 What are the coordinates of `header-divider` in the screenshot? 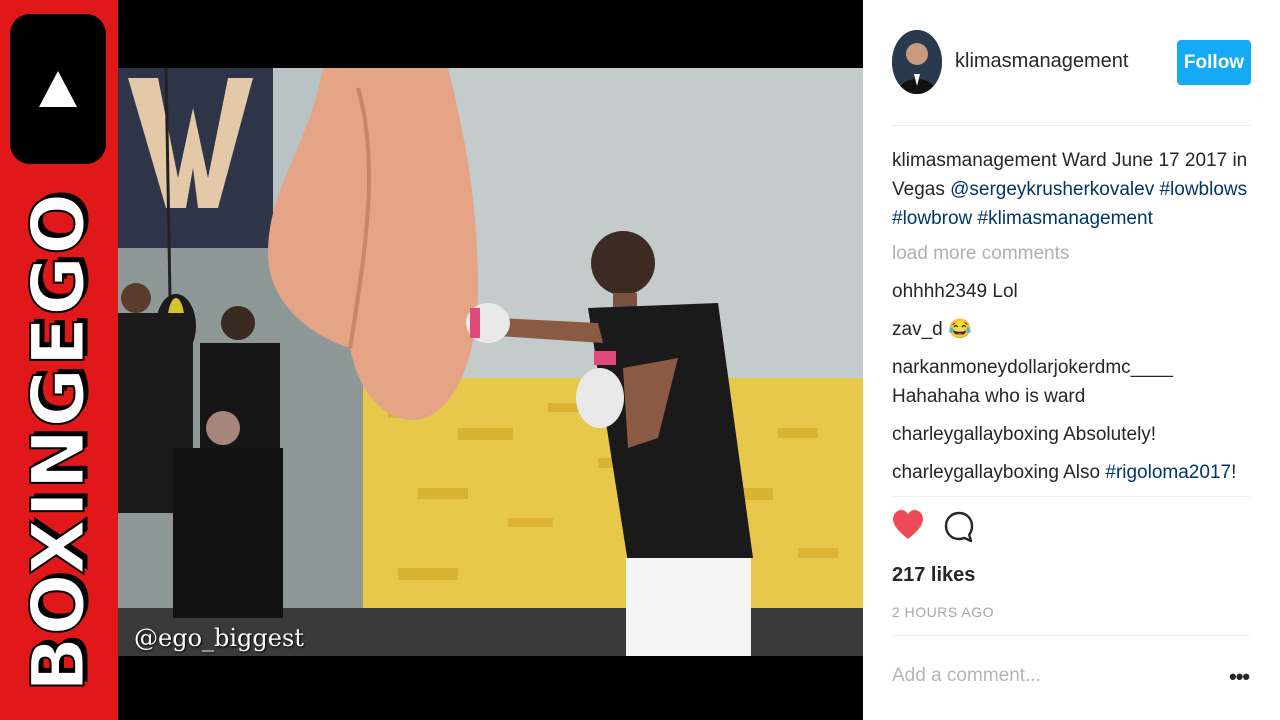 It's located at (1070, 125).